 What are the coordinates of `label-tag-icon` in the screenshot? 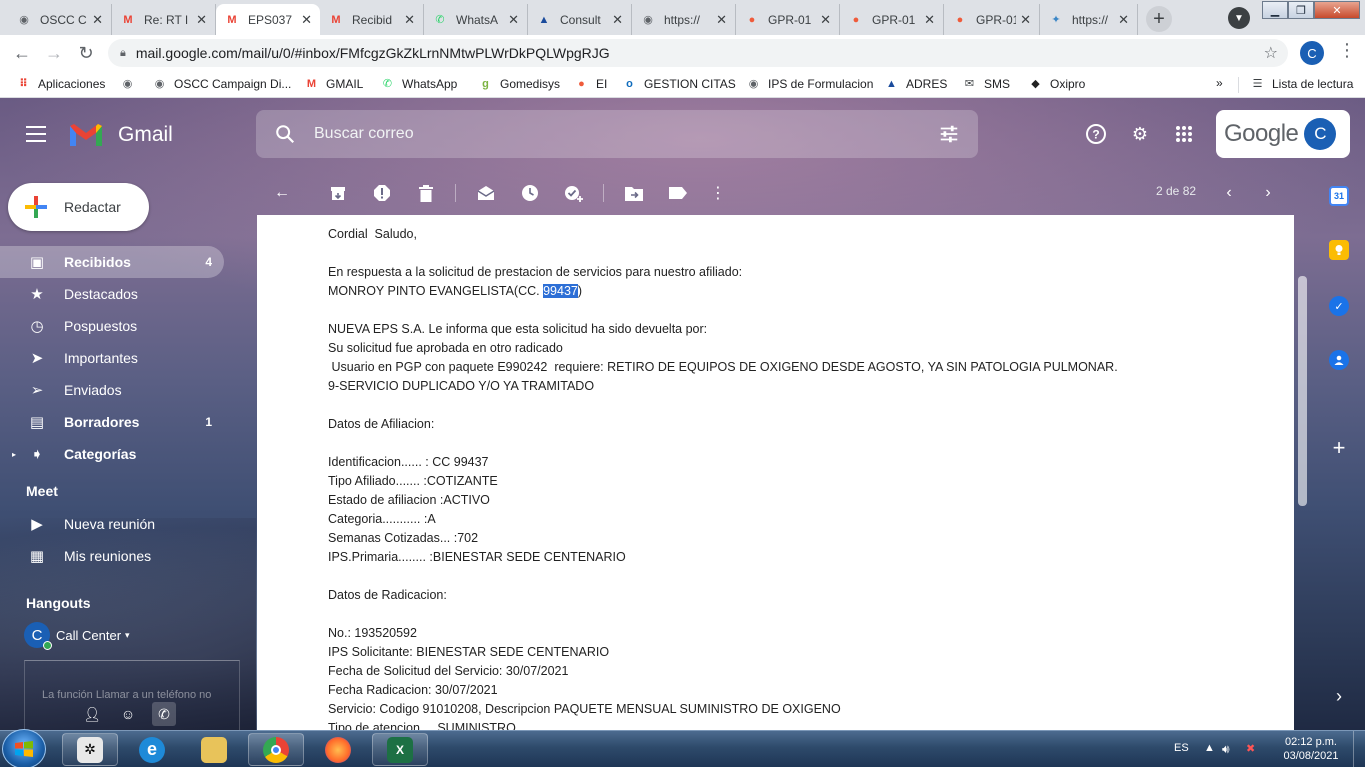 It's located at (678, 193).